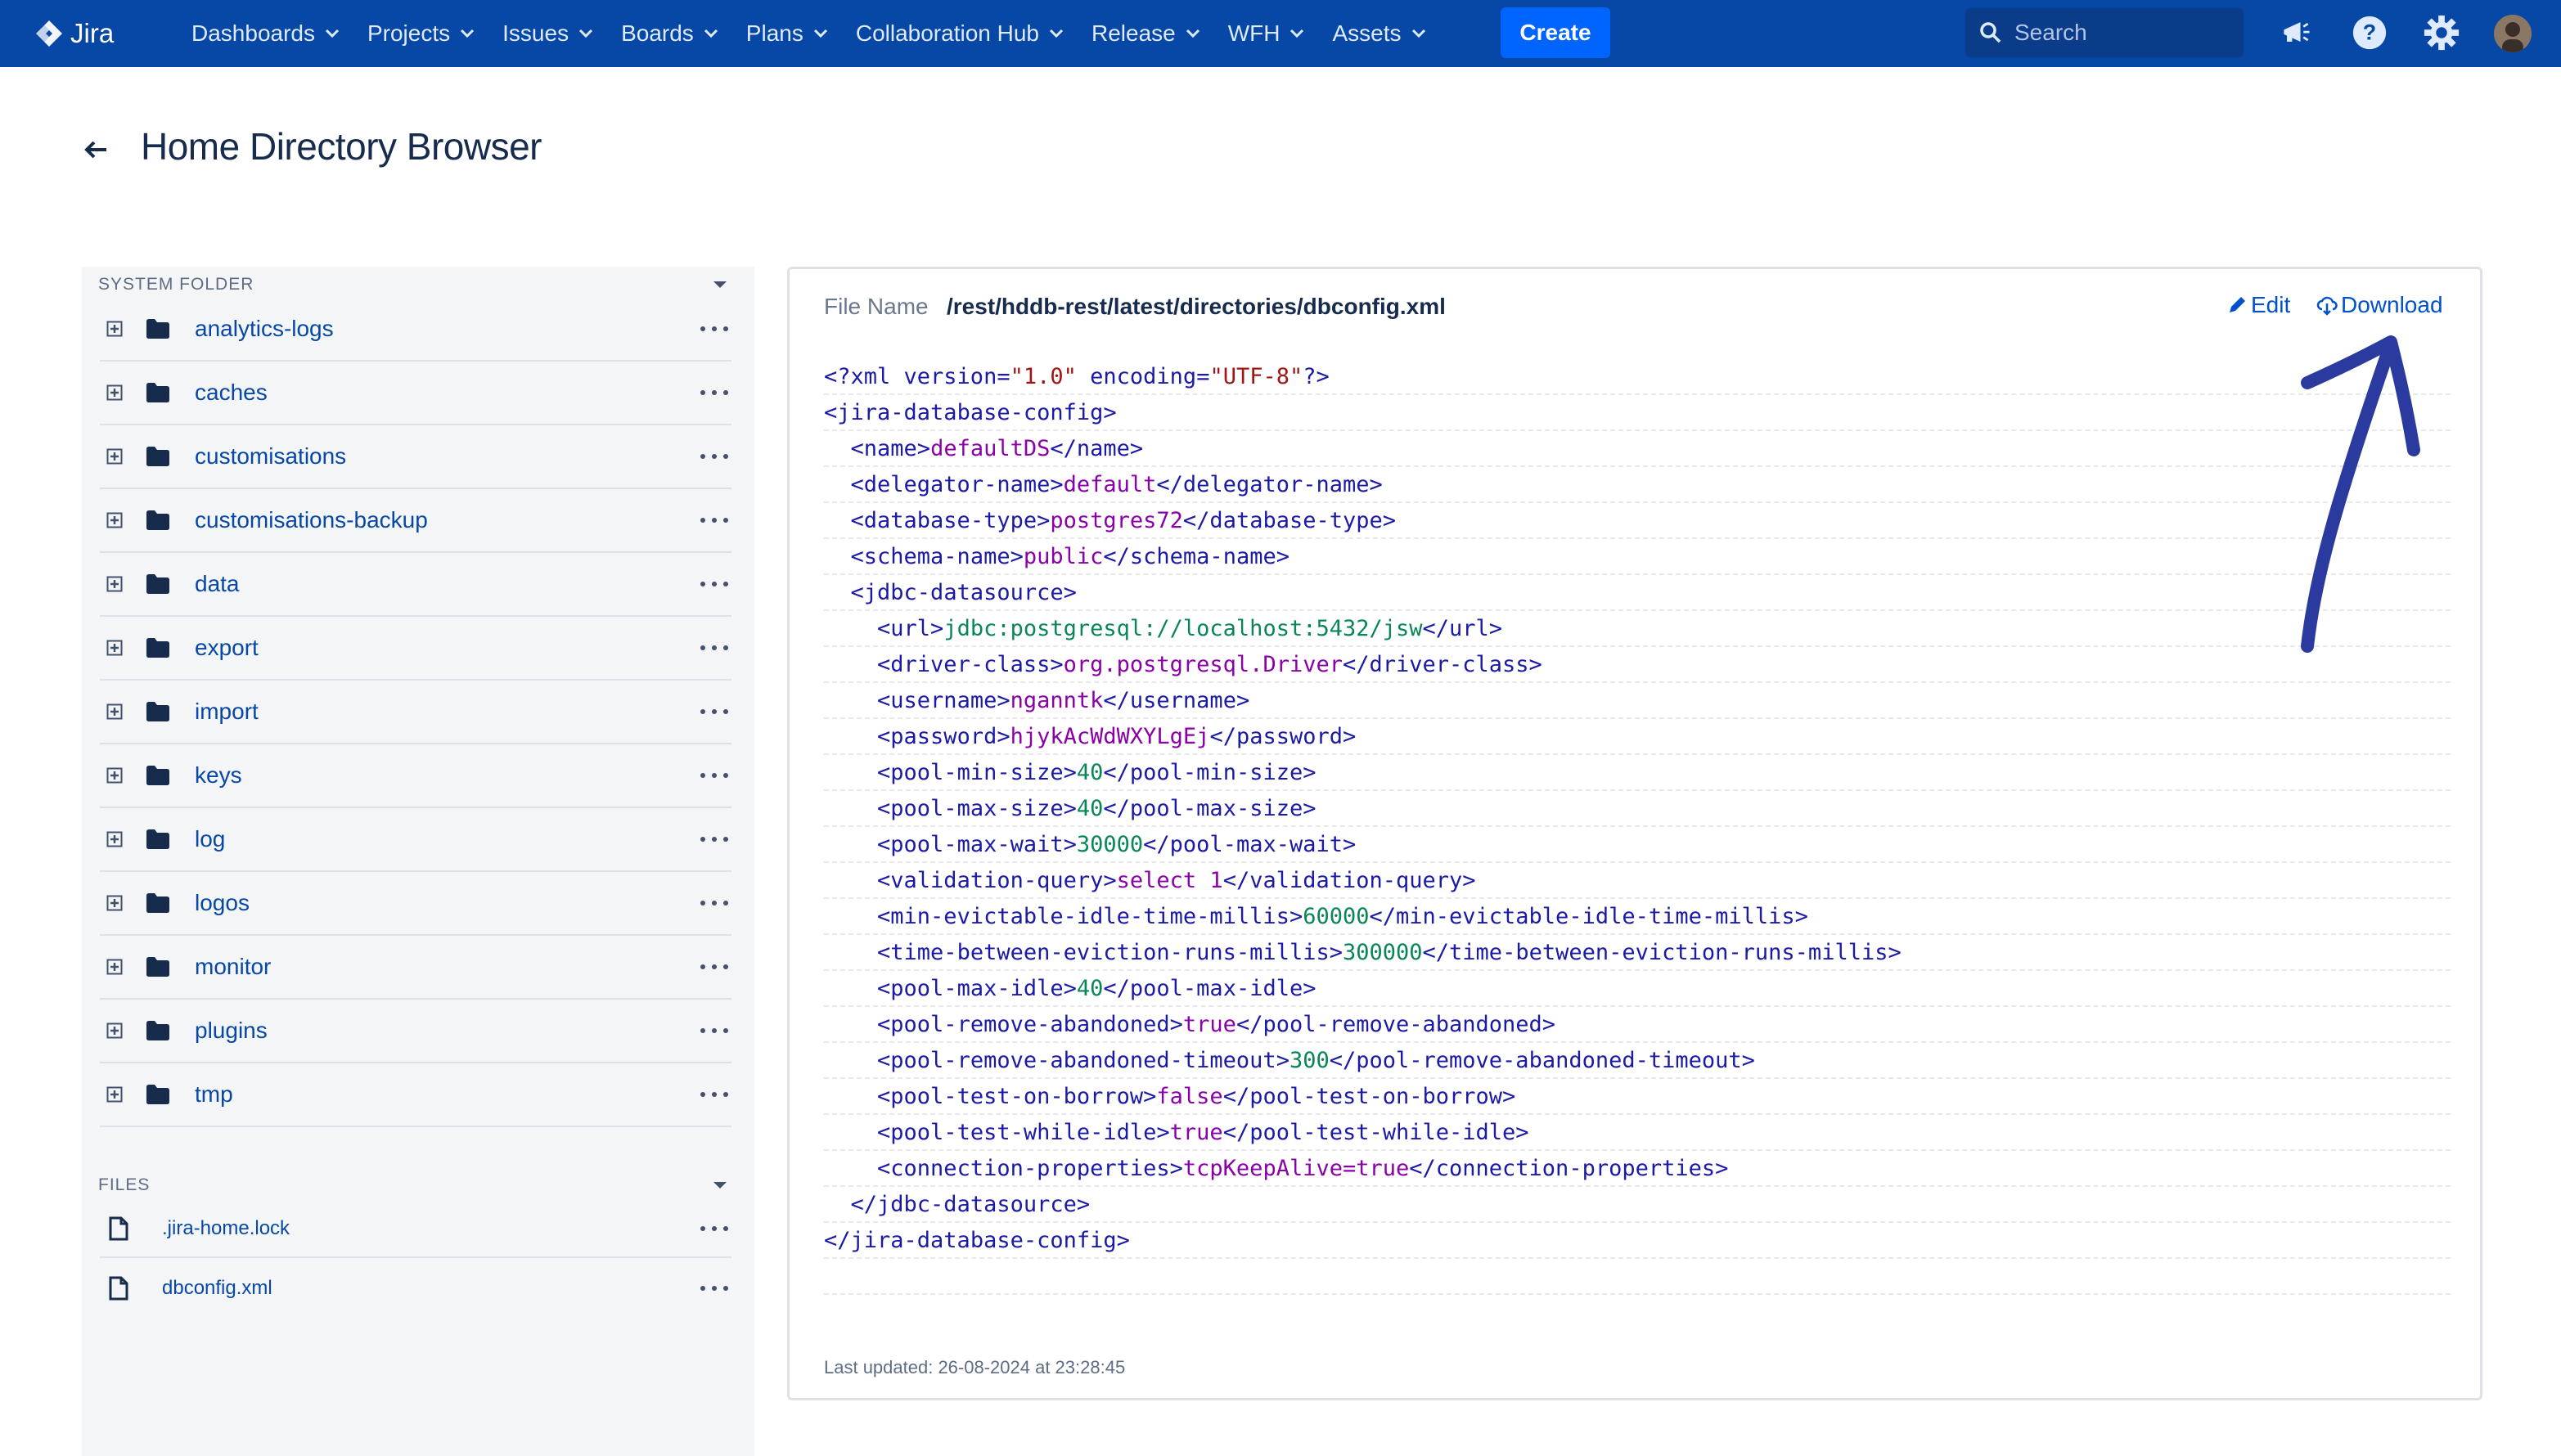 Image resolution: width=2561 pixels, height=1456 pixels. Describe the element at coordinates (1637, 1277) in the screenshot. I see `code-line` at that location.